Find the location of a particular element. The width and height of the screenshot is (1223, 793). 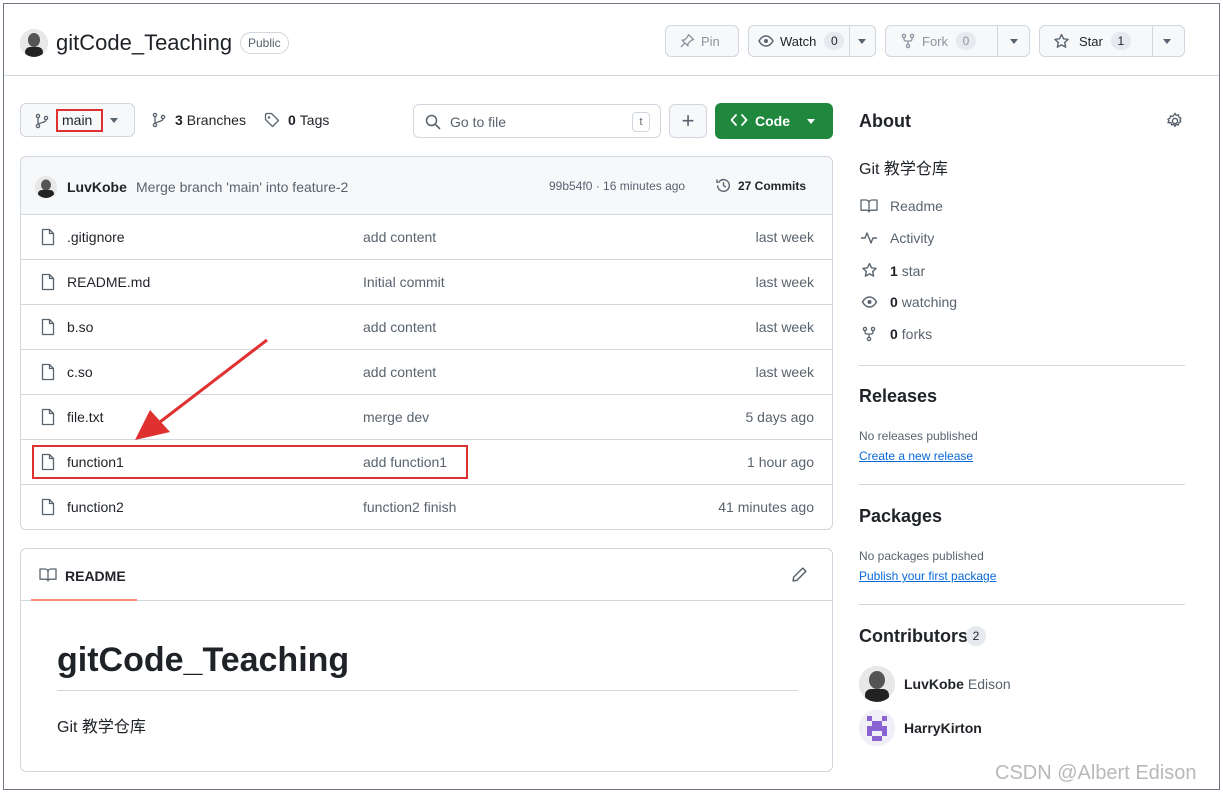

readme-tab-label: README is located at coordinates (95, 576).